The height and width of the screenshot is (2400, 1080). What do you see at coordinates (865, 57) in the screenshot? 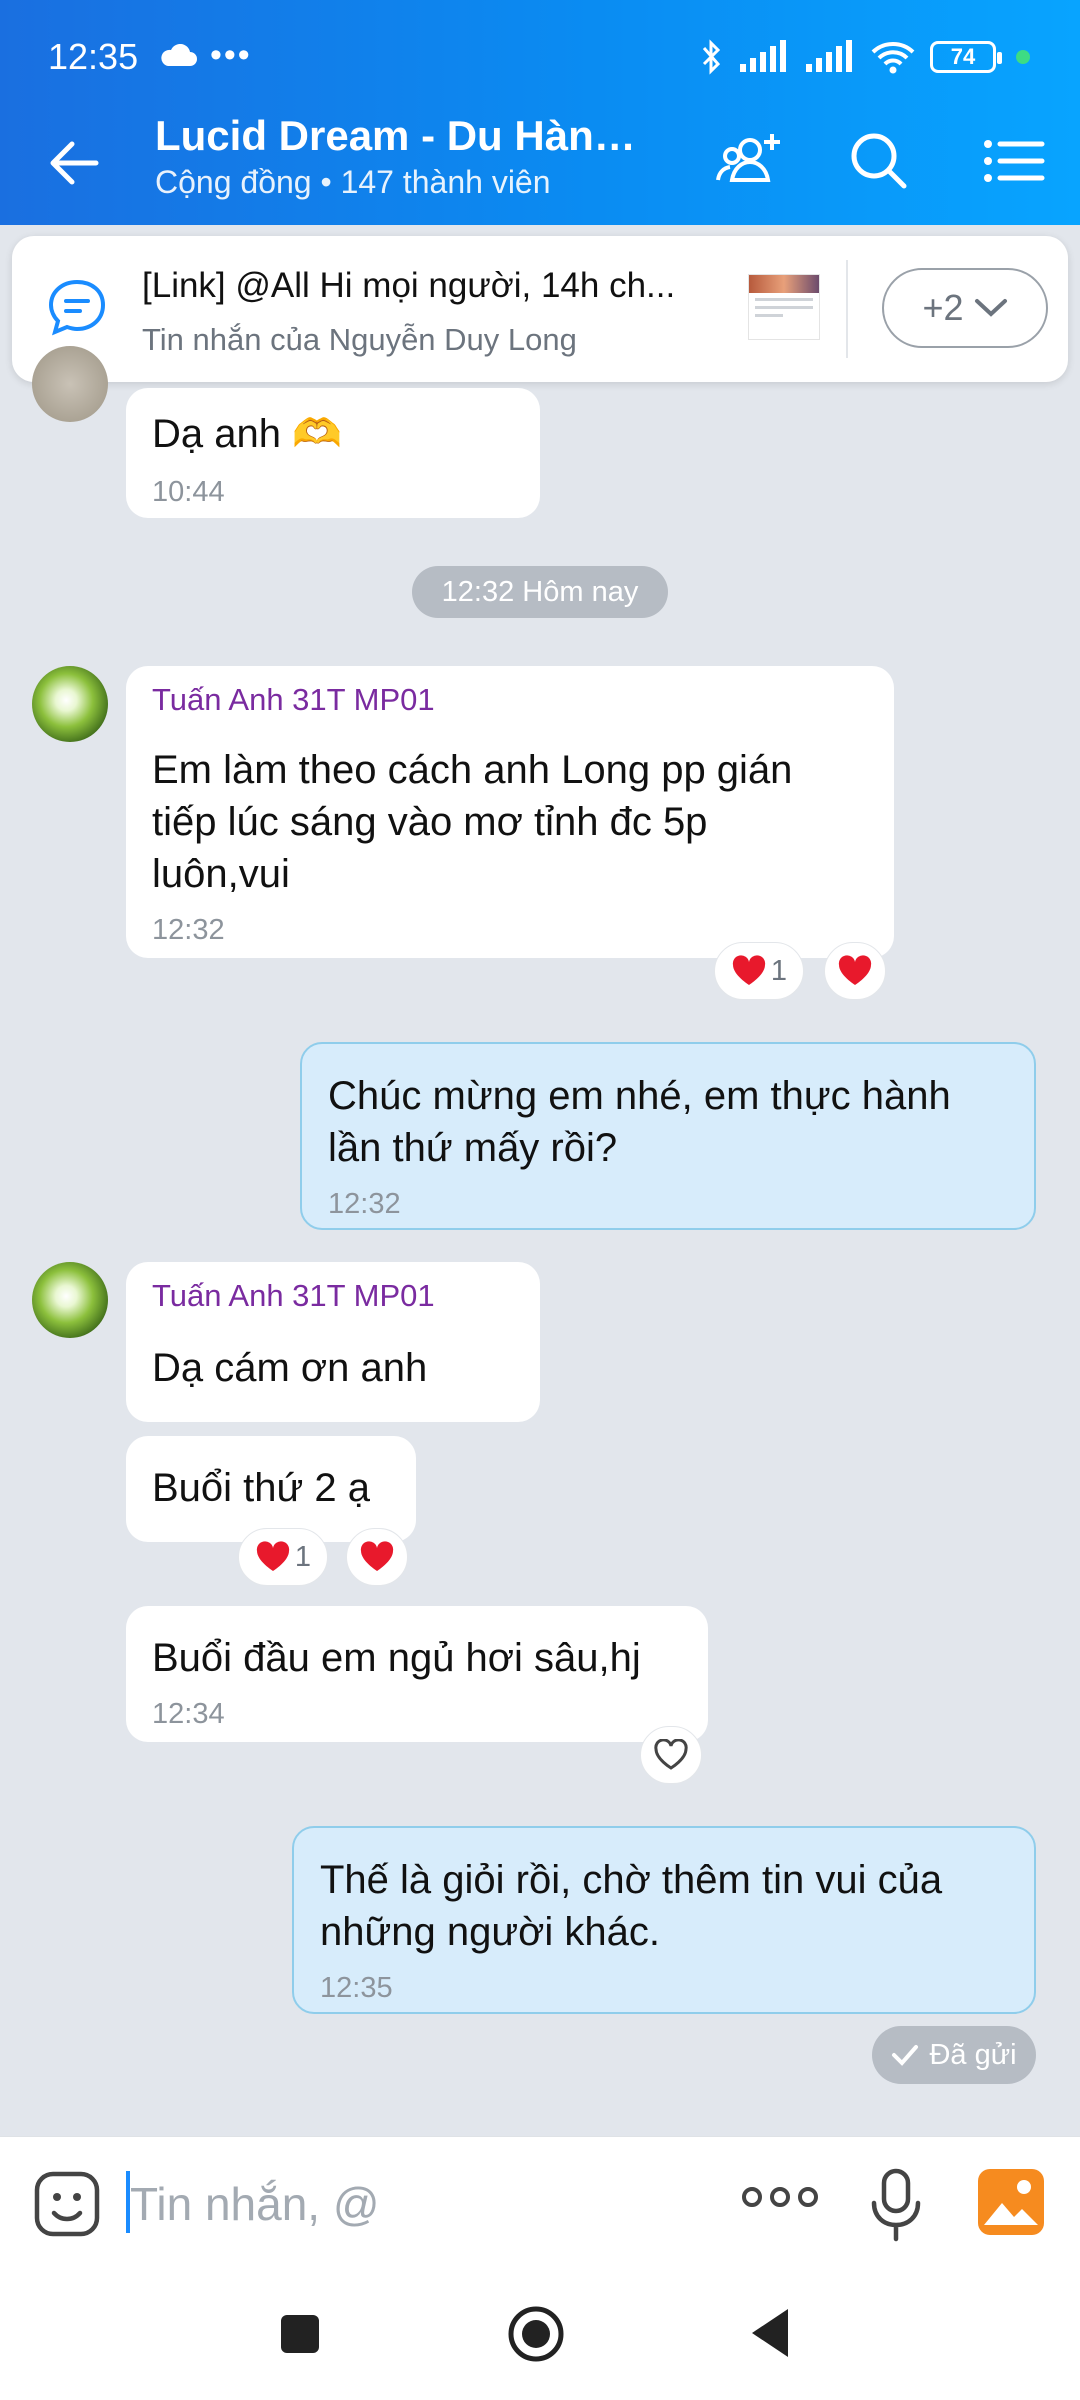
I see `status-icons: 74` at bounding box center [865, 57].